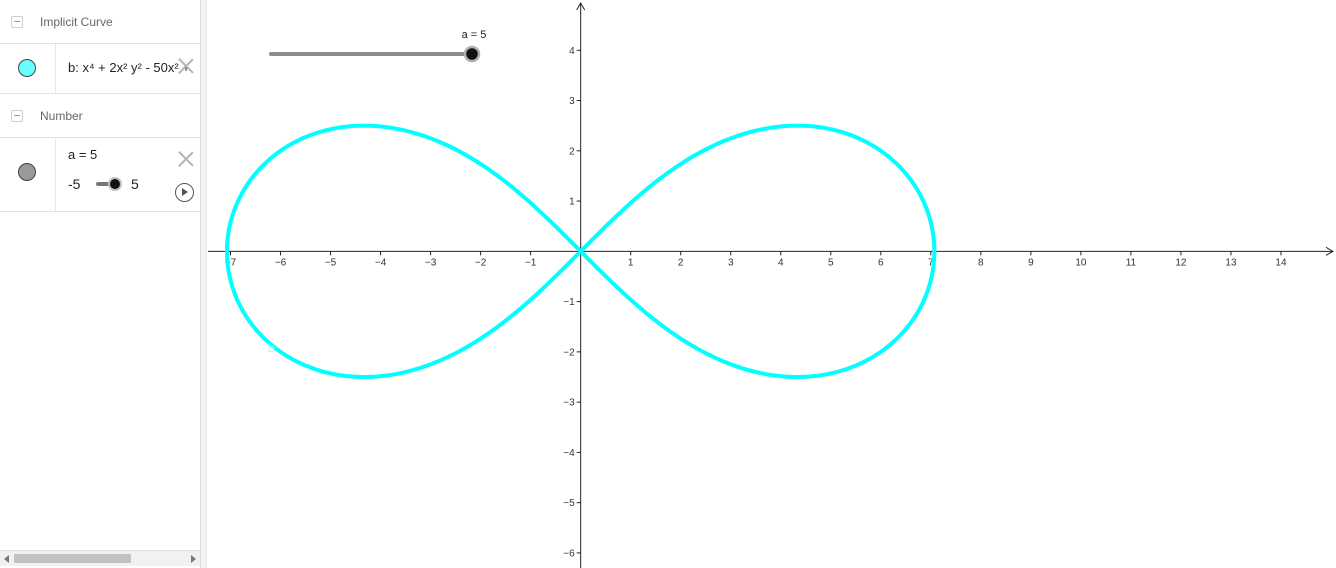 Image resolution: width=1336 pixels, height=568 pixels. I want to click on y-tick-label: 3, so click(572, 101).